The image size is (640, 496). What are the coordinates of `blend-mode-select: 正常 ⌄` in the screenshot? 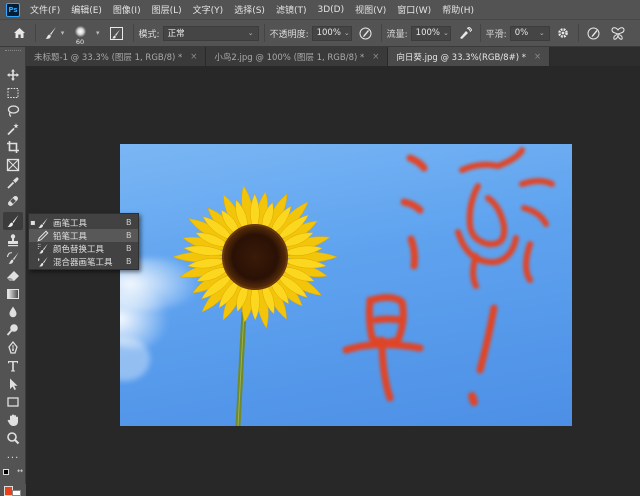 It's located at (210, 33).